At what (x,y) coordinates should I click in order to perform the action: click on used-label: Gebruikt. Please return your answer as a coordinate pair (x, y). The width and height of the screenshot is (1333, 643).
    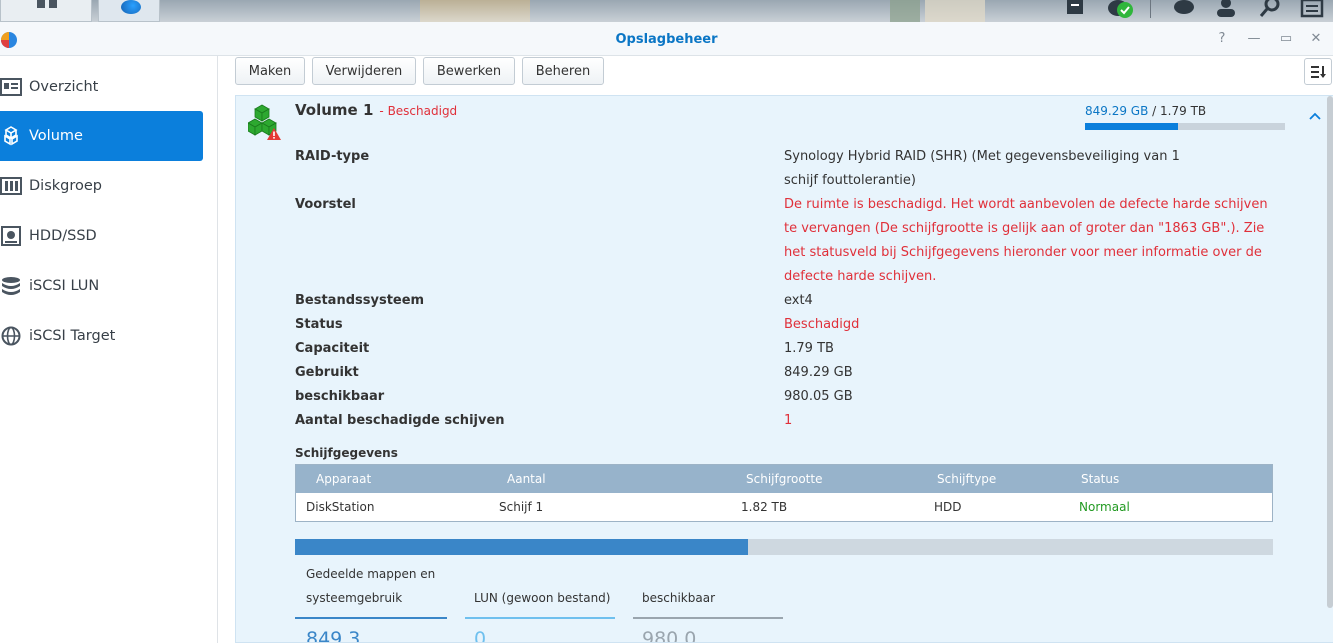
    Looking at the image, I should click on (327, 372).